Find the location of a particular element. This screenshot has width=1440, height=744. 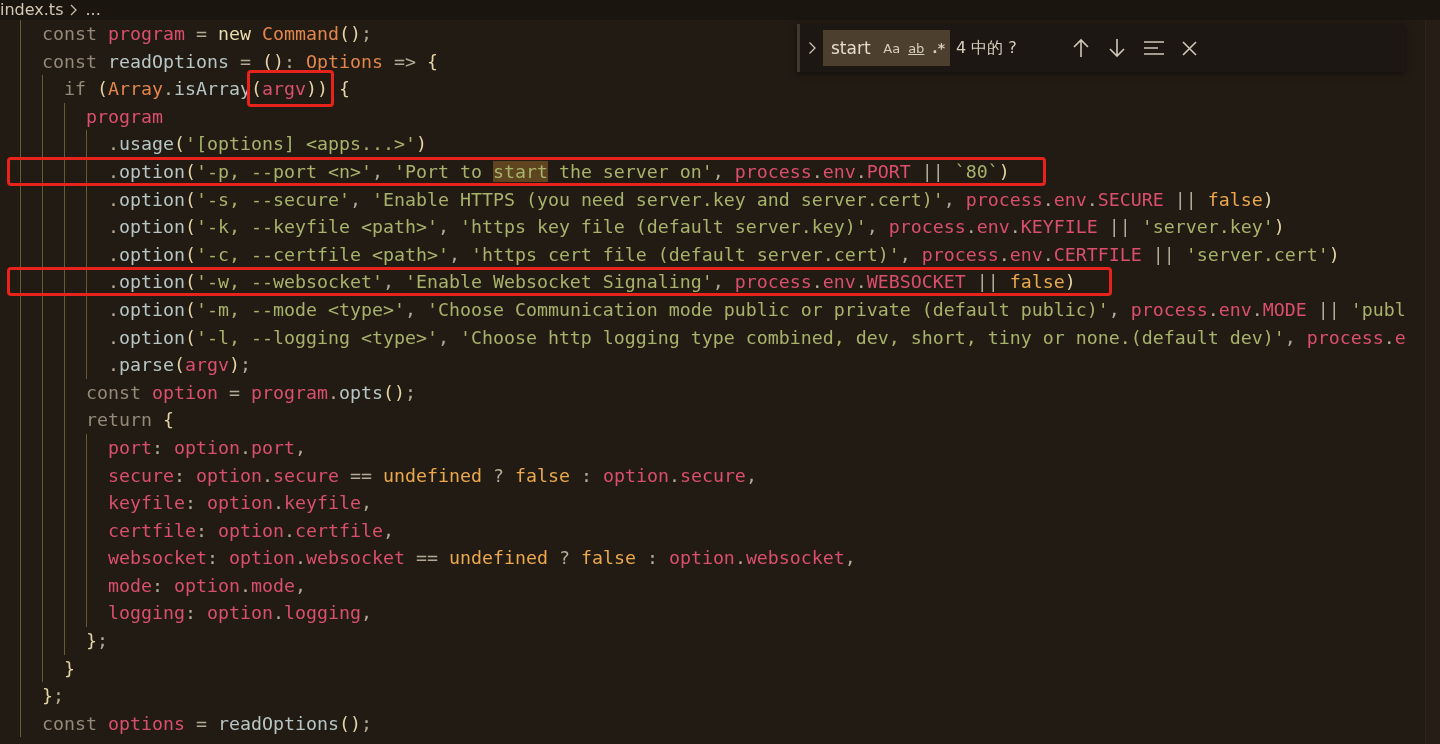

arrow-up-icon is located at coordinates (1081, 48).